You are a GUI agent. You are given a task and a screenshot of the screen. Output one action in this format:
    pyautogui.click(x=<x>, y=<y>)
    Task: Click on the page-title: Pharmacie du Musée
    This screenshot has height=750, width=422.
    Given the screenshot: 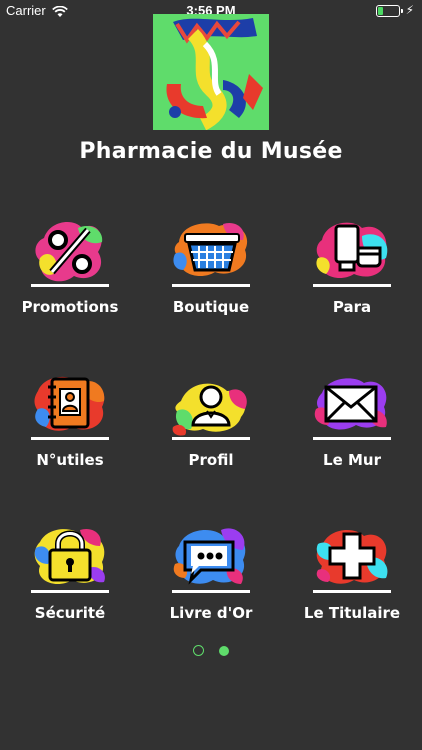 What is the action you would take?
    pyautogui.click(x=211, y=151)
    